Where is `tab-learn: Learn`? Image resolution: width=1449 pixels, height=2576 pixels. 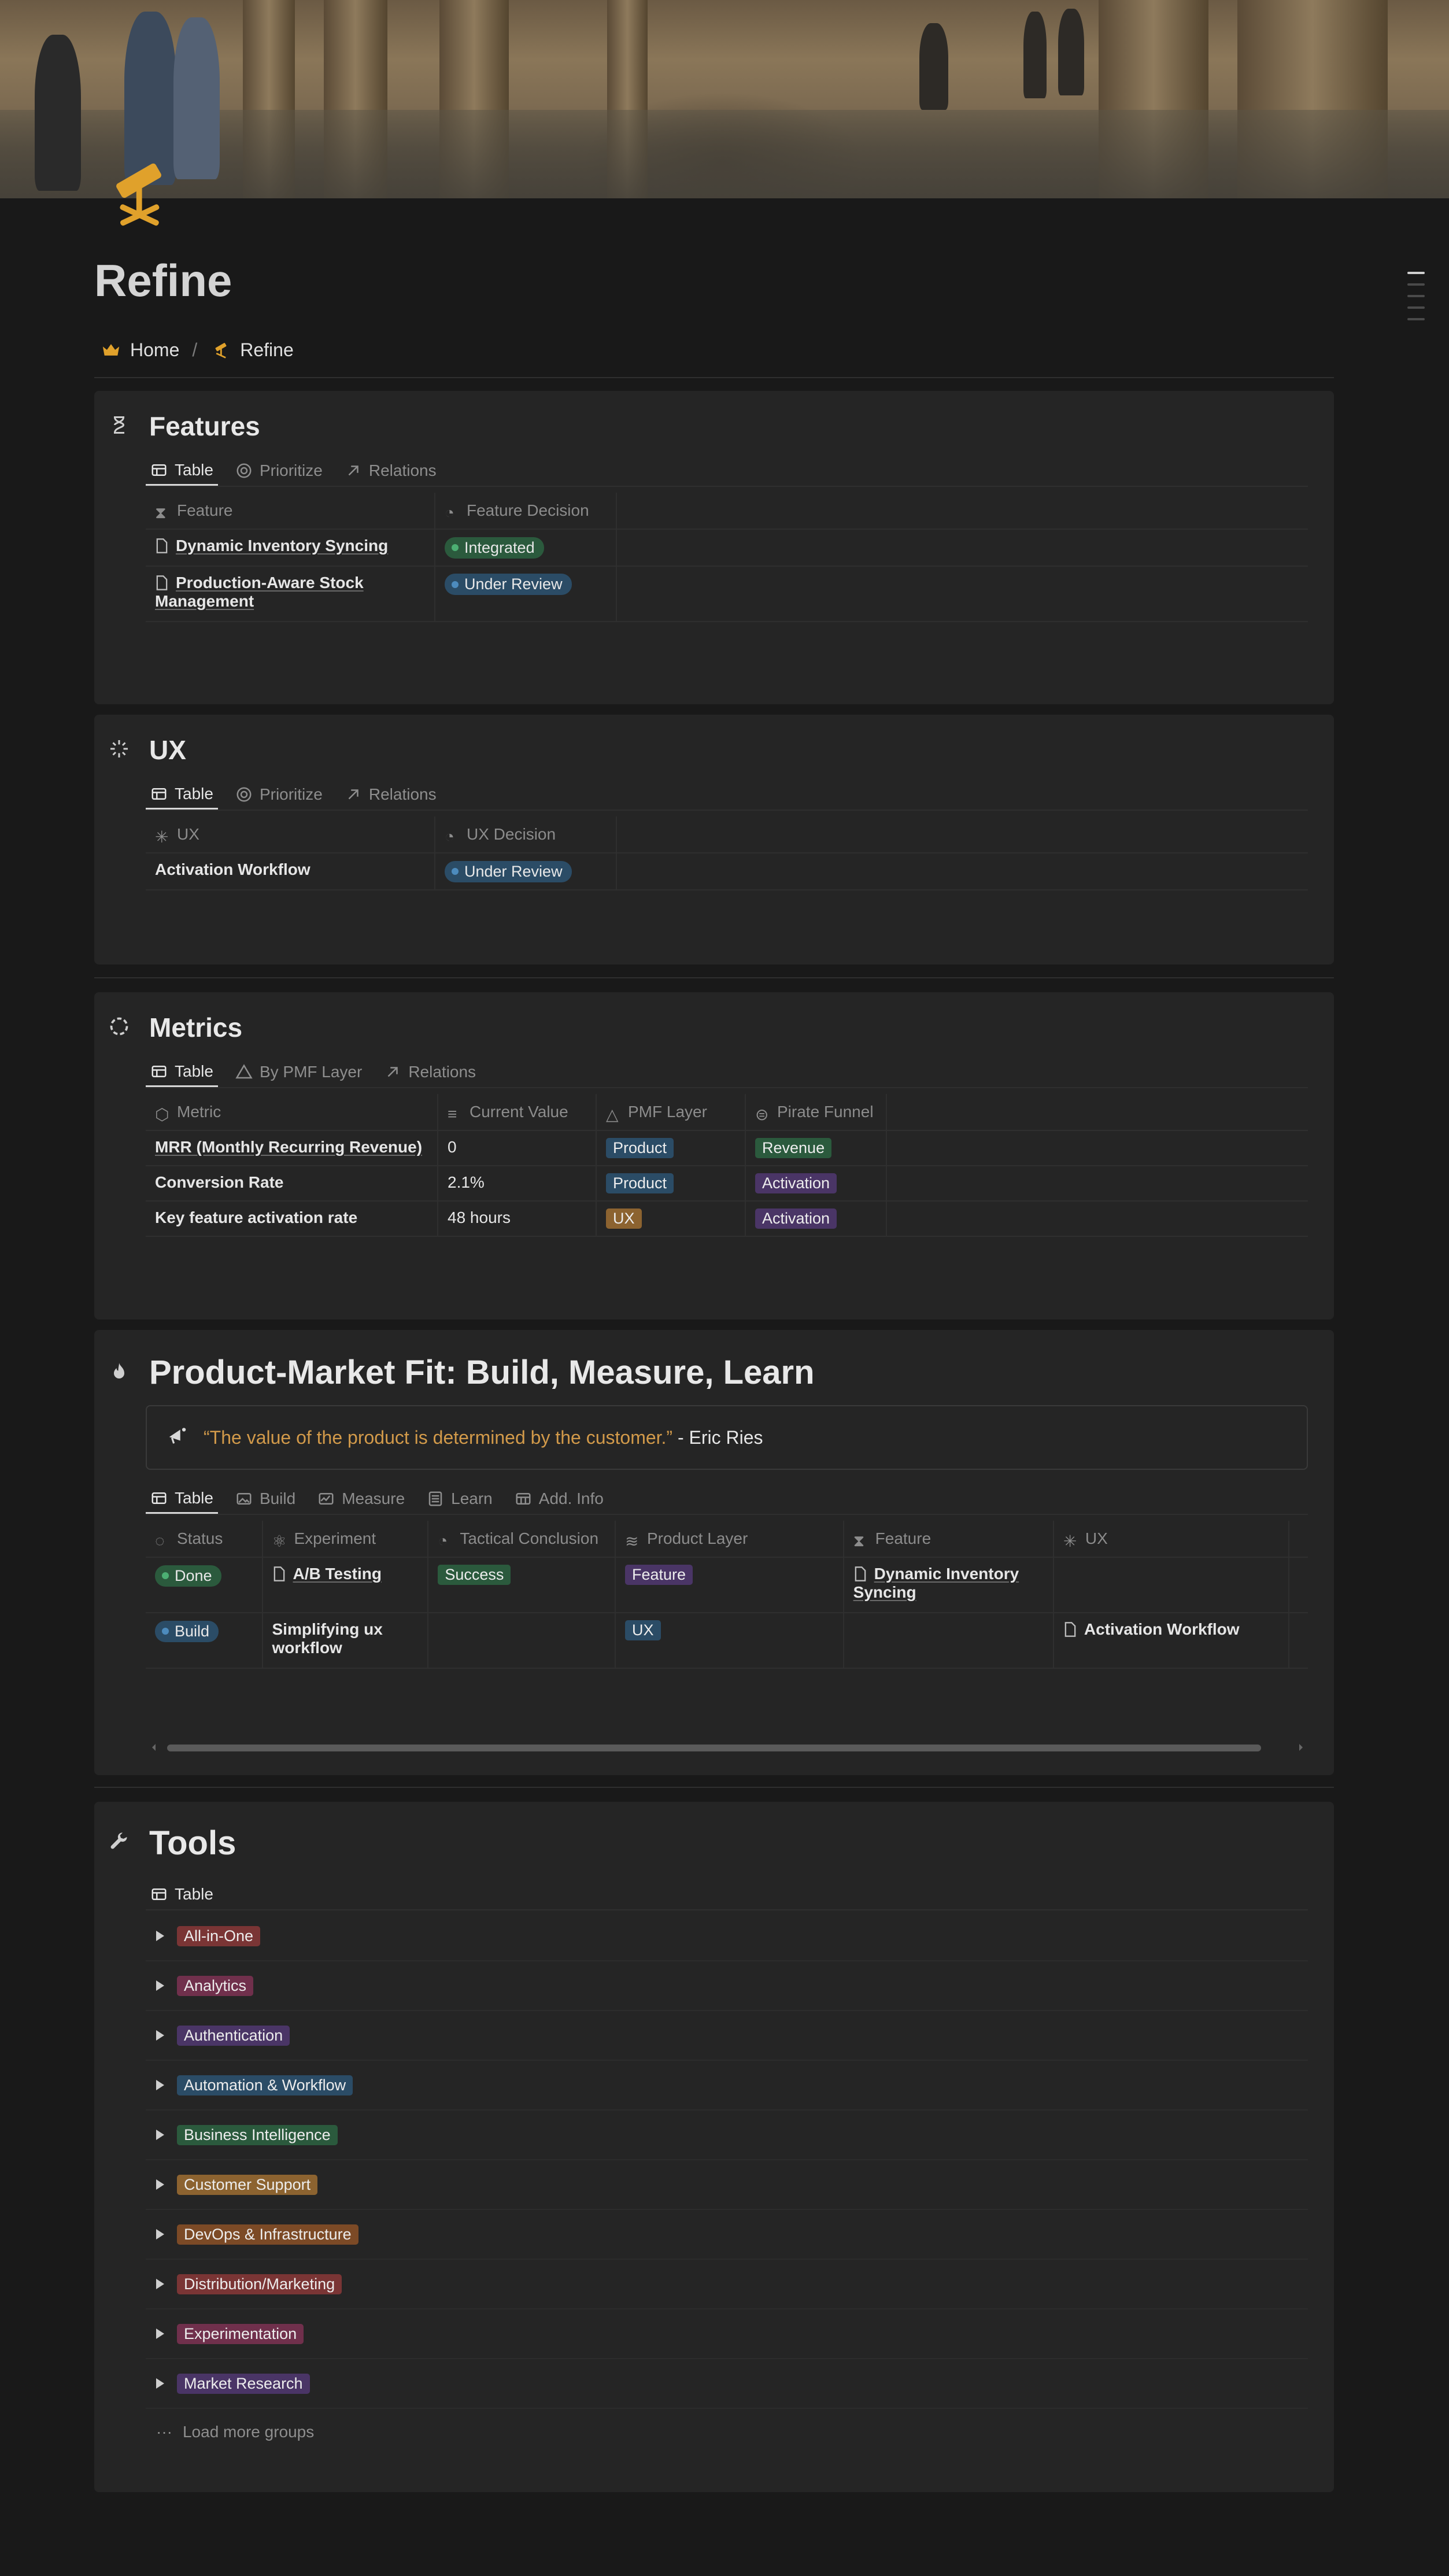 tab-learn: Learn is located at coordinates (459, 1499).